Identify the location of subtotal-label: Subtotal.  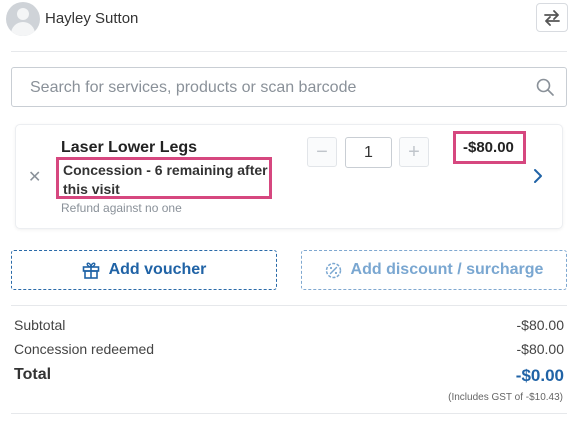
(40, 325).